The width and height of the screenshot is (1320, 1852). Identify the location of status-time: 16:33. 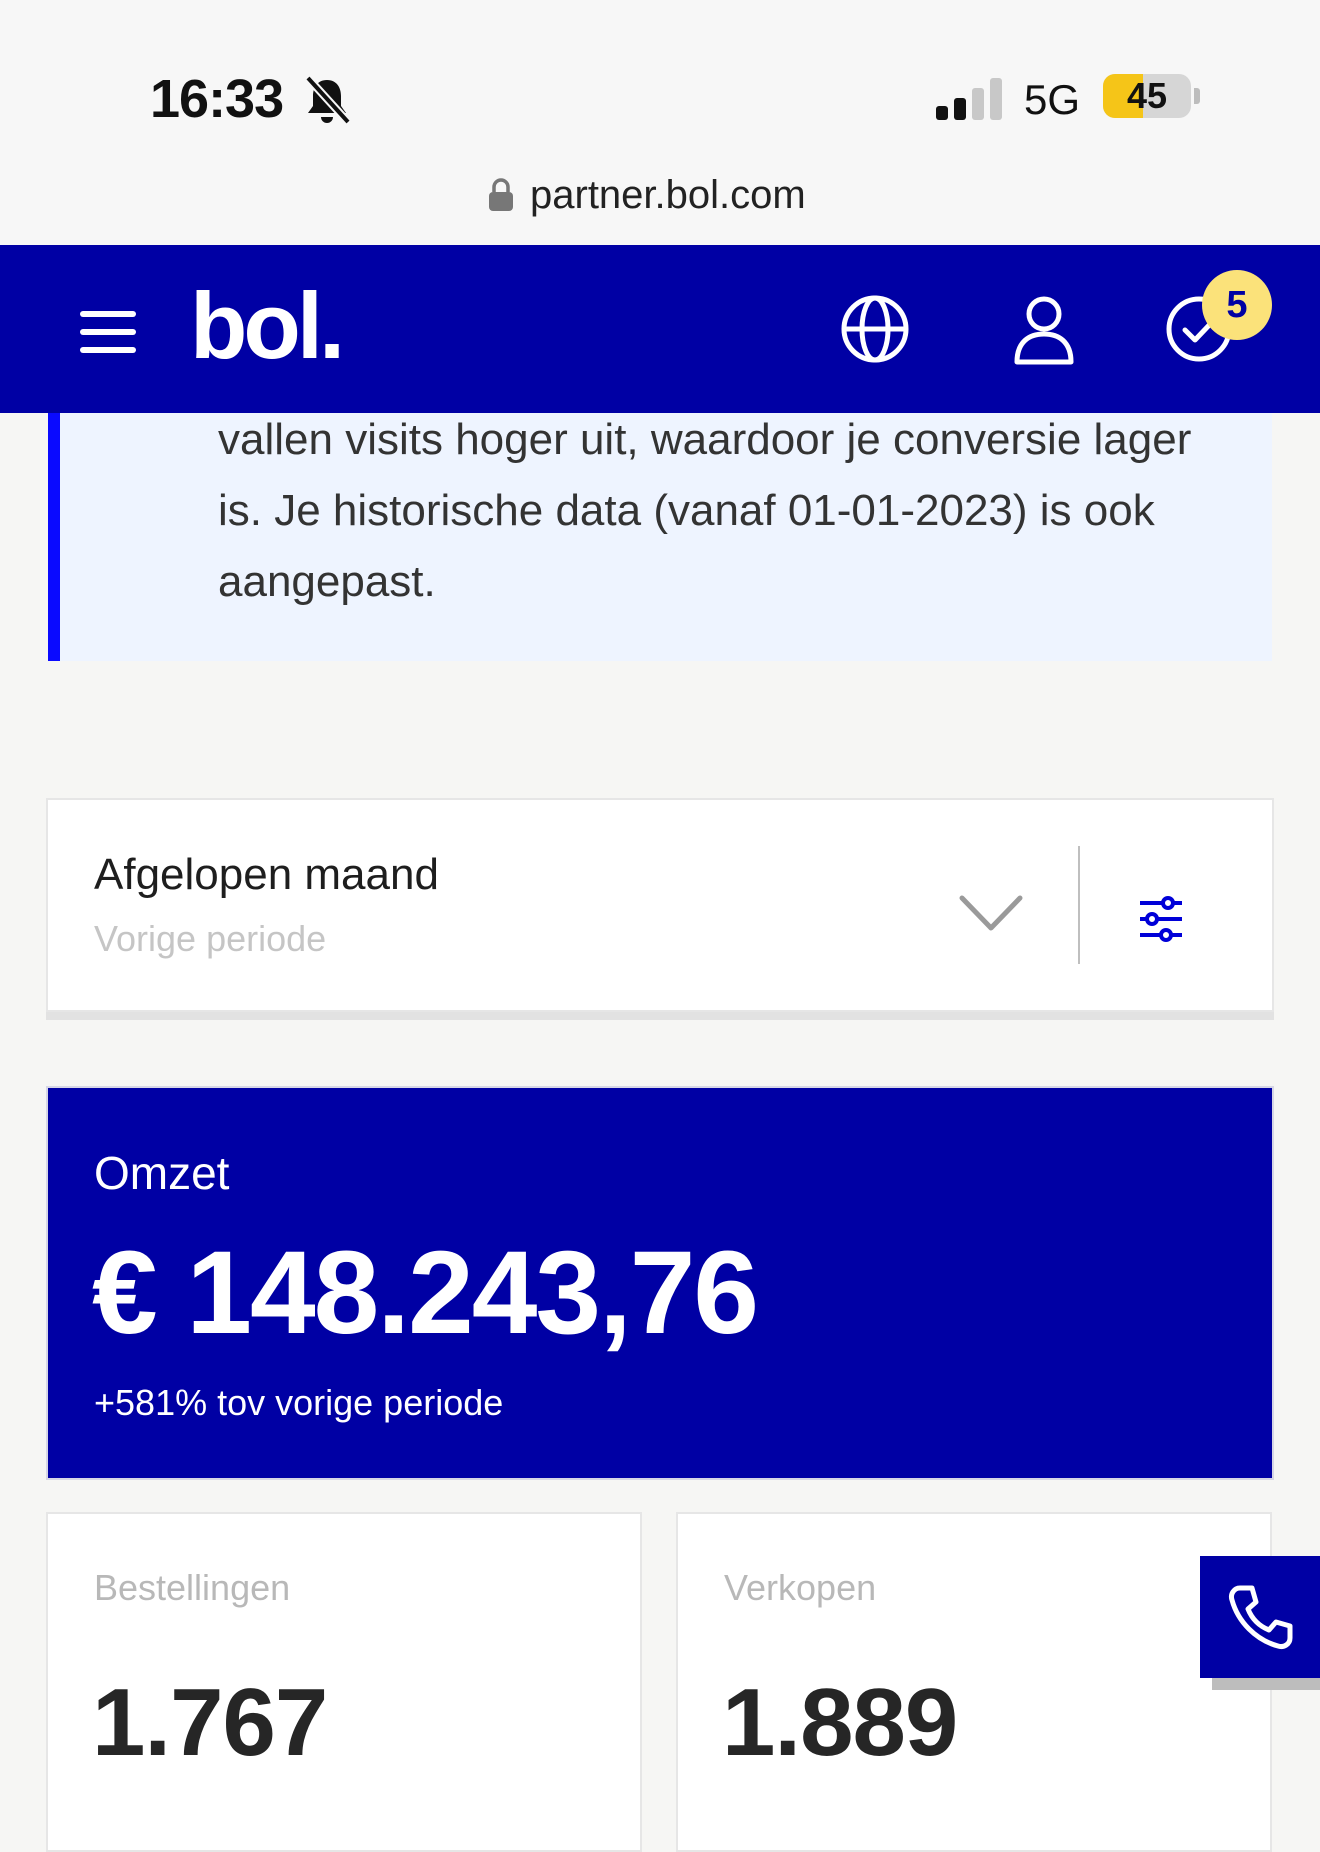
(217, 99).